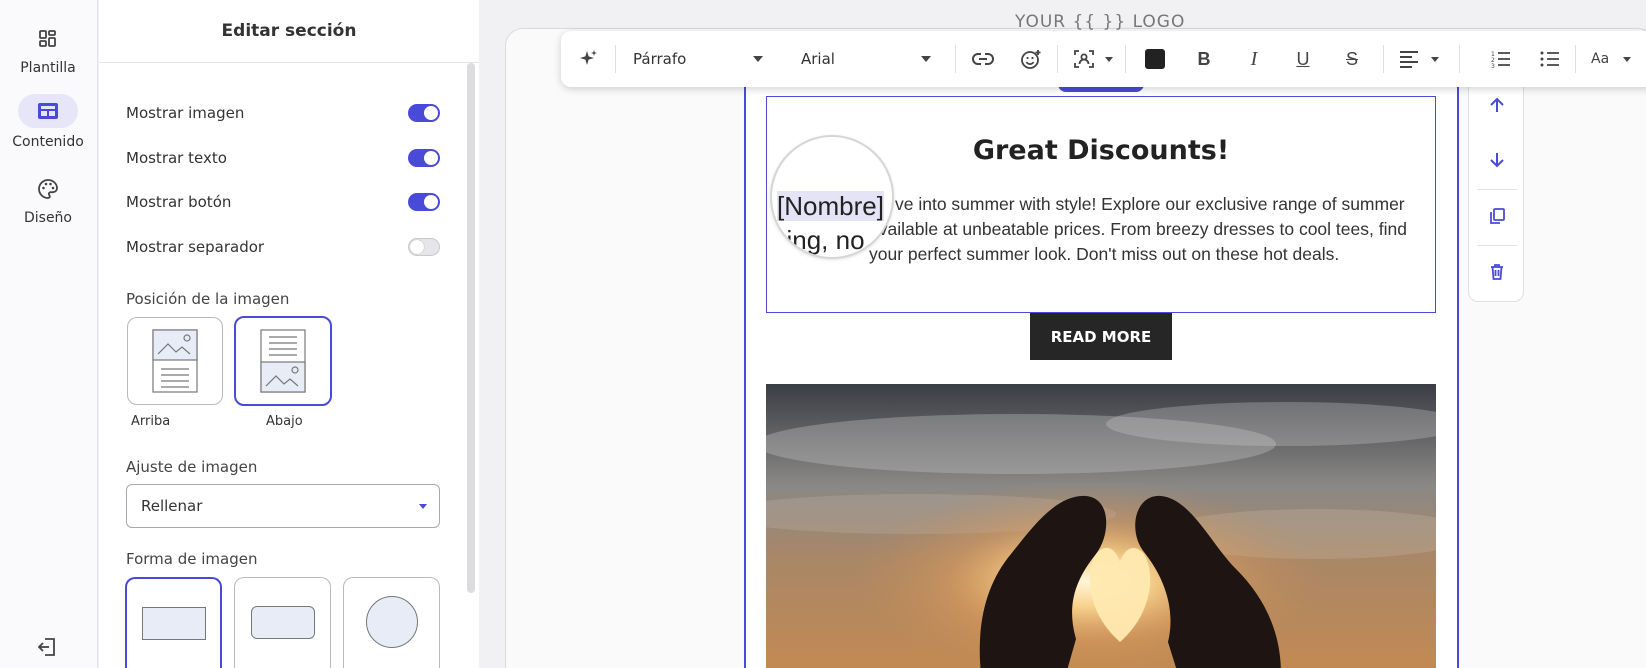  I want to click on strikethrough-icon: S, so click(1351, 58).